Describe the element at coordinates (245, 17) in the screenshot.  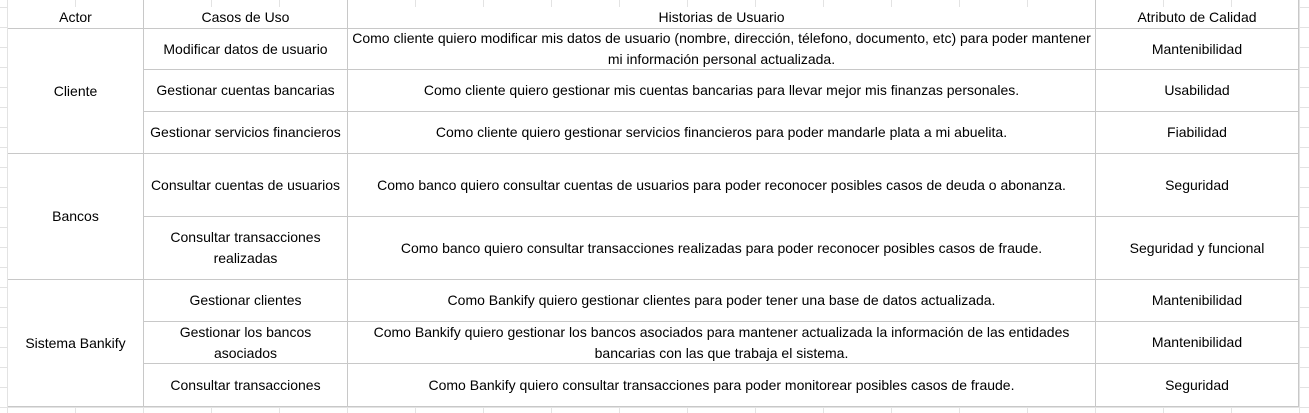
I see `header-casos-de-uso: Casos de Uso` at that location.